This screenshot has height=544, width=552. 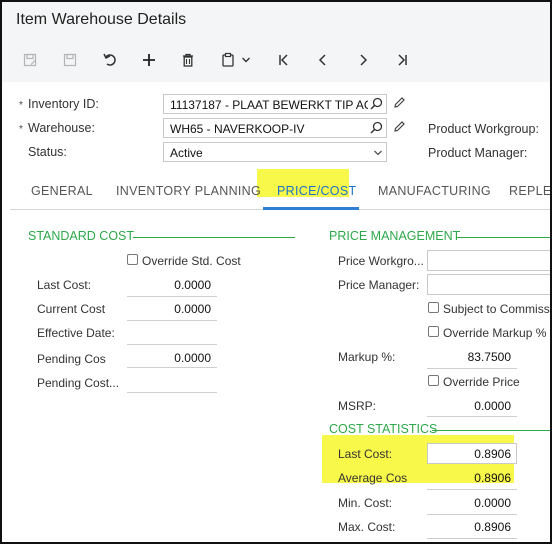 What do you see at coordinates (489, 357) in the screenshot?
I see `markup-value: 83.7500` at bounding box center [489, 357].